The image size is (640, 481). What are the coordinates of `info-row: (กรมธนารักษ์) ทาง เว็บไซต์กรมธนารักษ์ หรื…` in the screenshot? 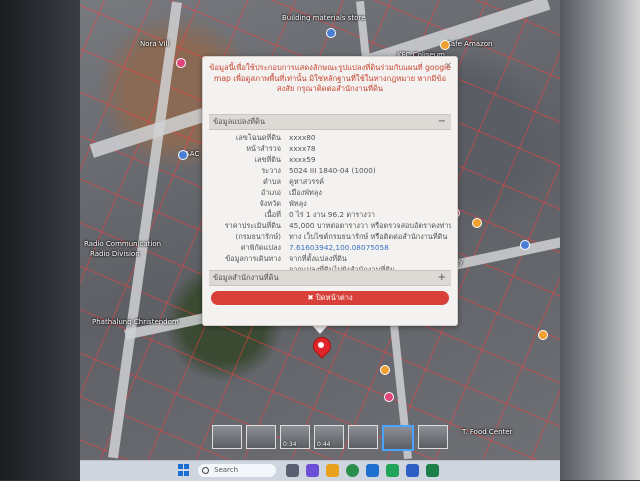 It's located at (330, 236).